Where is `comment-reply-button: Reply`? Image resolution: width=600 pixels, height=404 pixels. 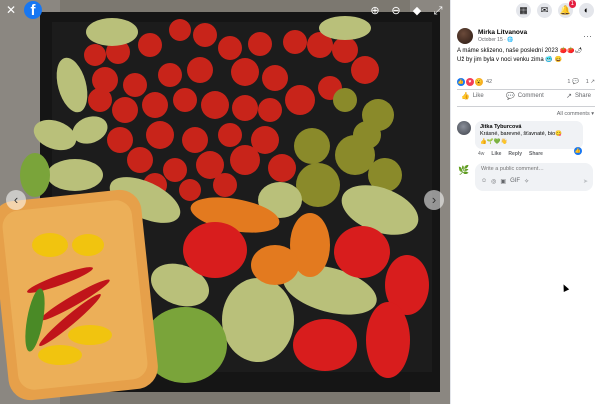 comment-reply-button: Reply is located at coordinates (515, 154).